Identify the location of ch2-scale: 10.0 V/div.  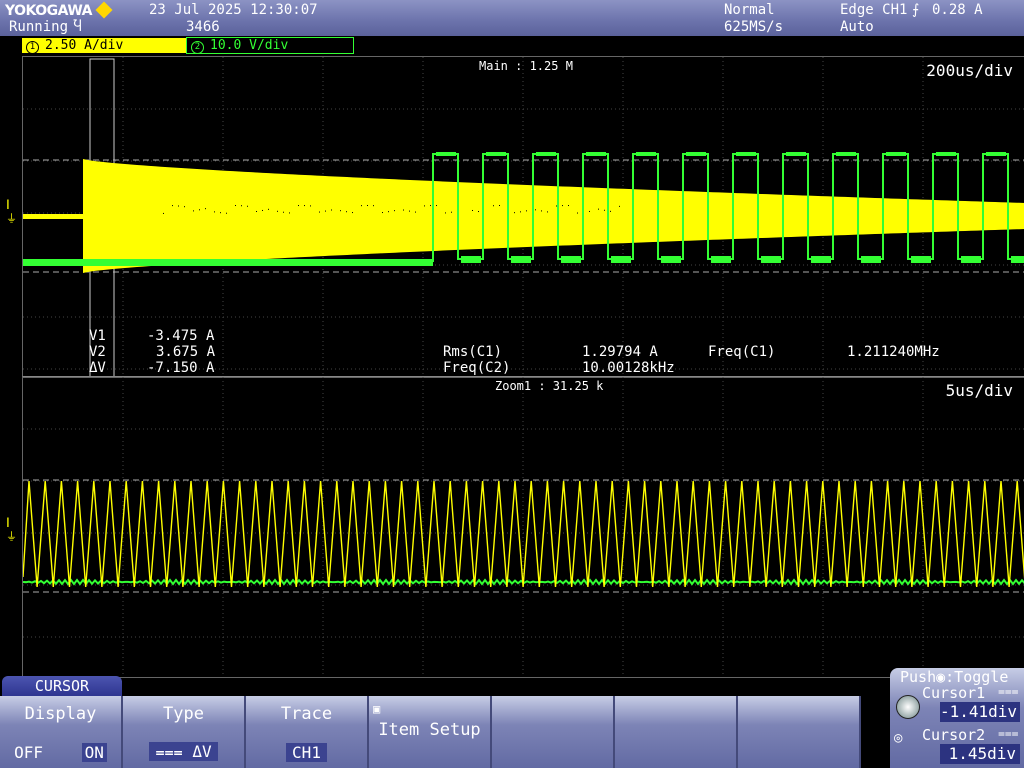
(249, 45).